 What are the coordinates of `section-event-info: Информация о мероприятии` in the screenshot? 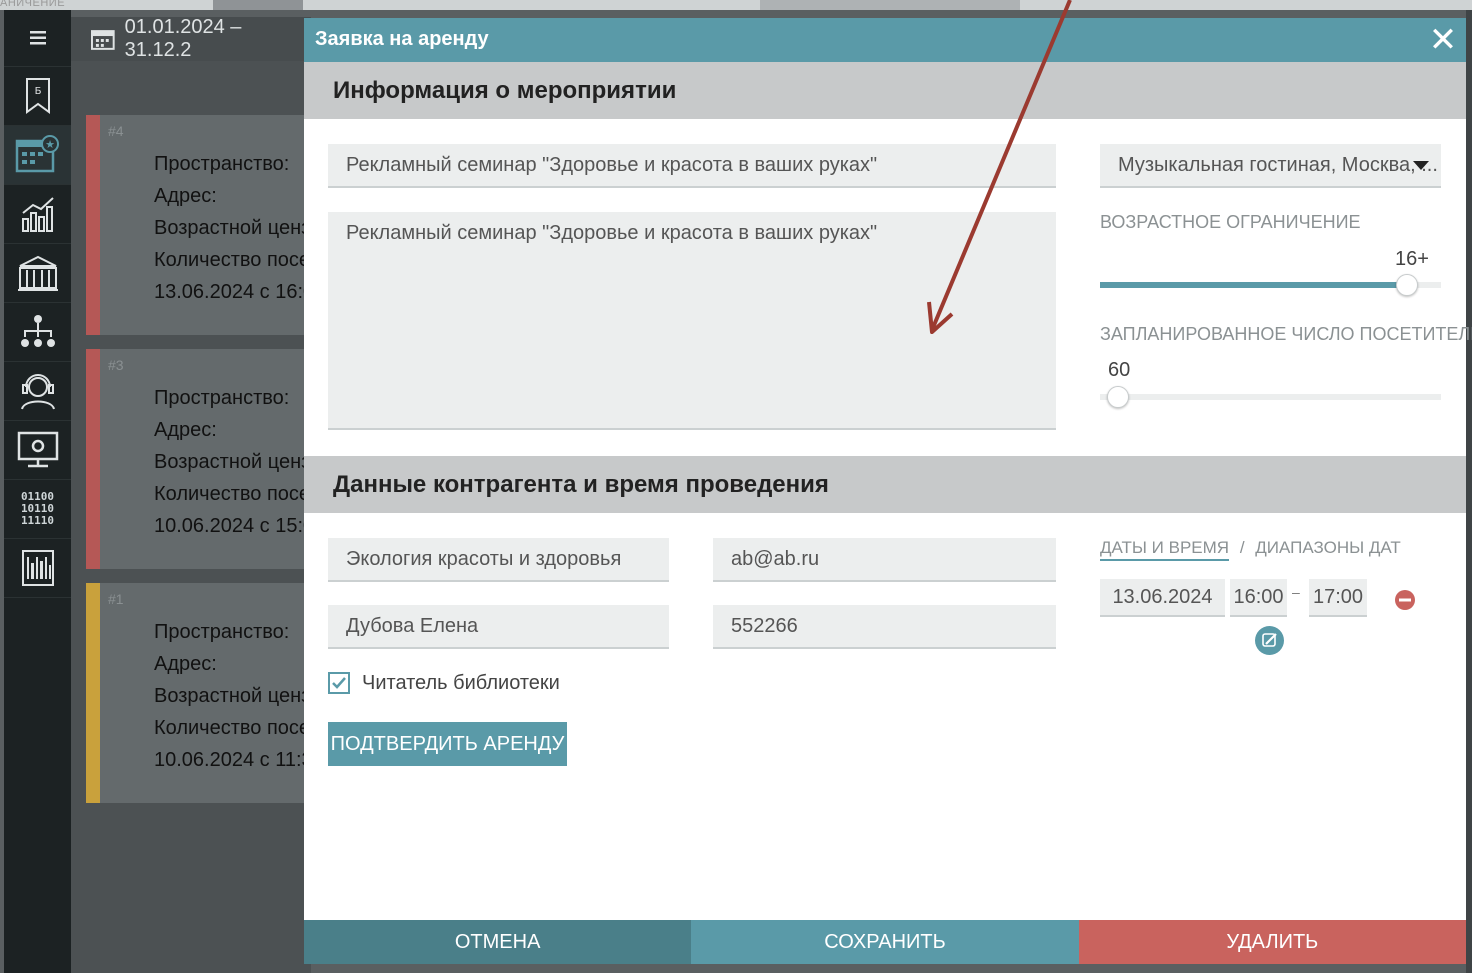 It's located at (885, 90).